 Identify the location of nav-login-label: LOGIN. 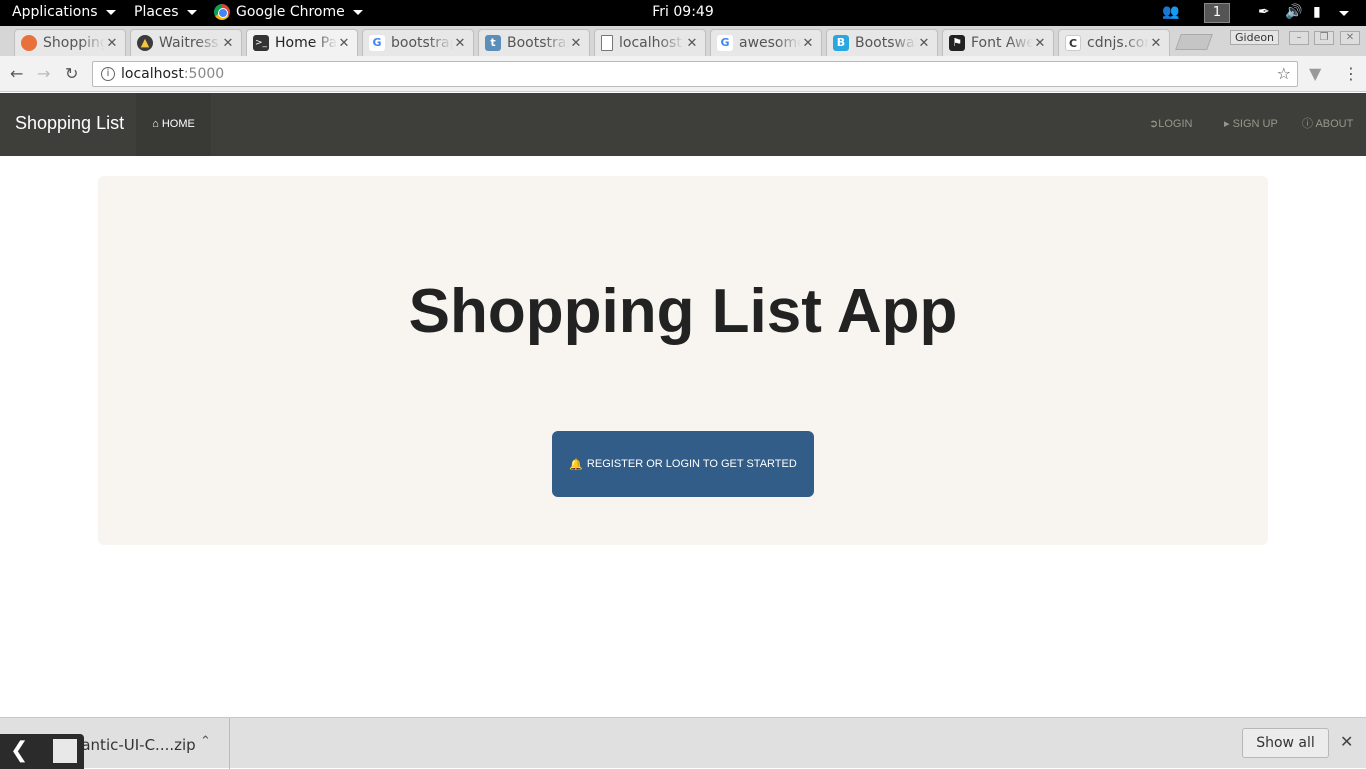
(1175, 124).